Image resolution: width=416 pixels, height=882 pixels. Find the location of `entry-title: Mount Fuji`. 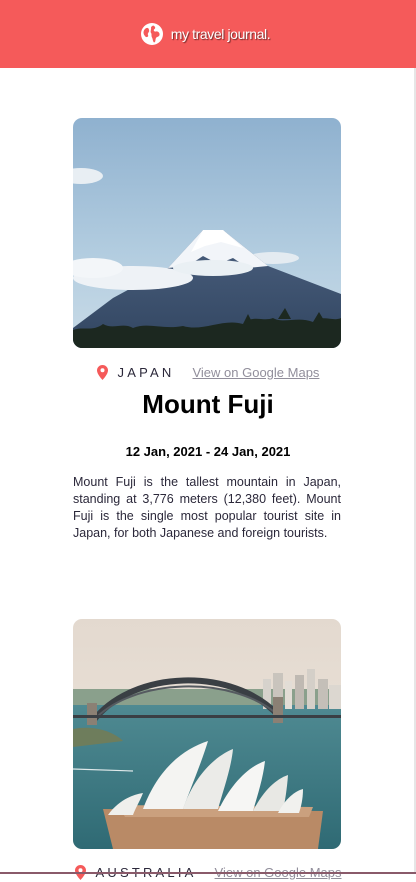

entry-title: Mount Fuji is located at coordinates (208, 404).